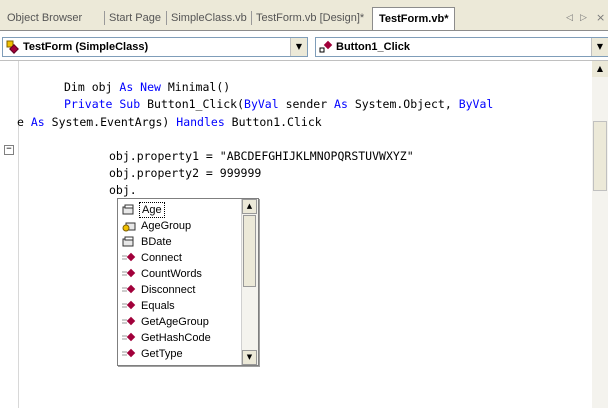 This screenshot has height=408, width=608. Describe the element at coordinates (180, 274) in the screenshot. I see `list-item: CountWords` at that location.